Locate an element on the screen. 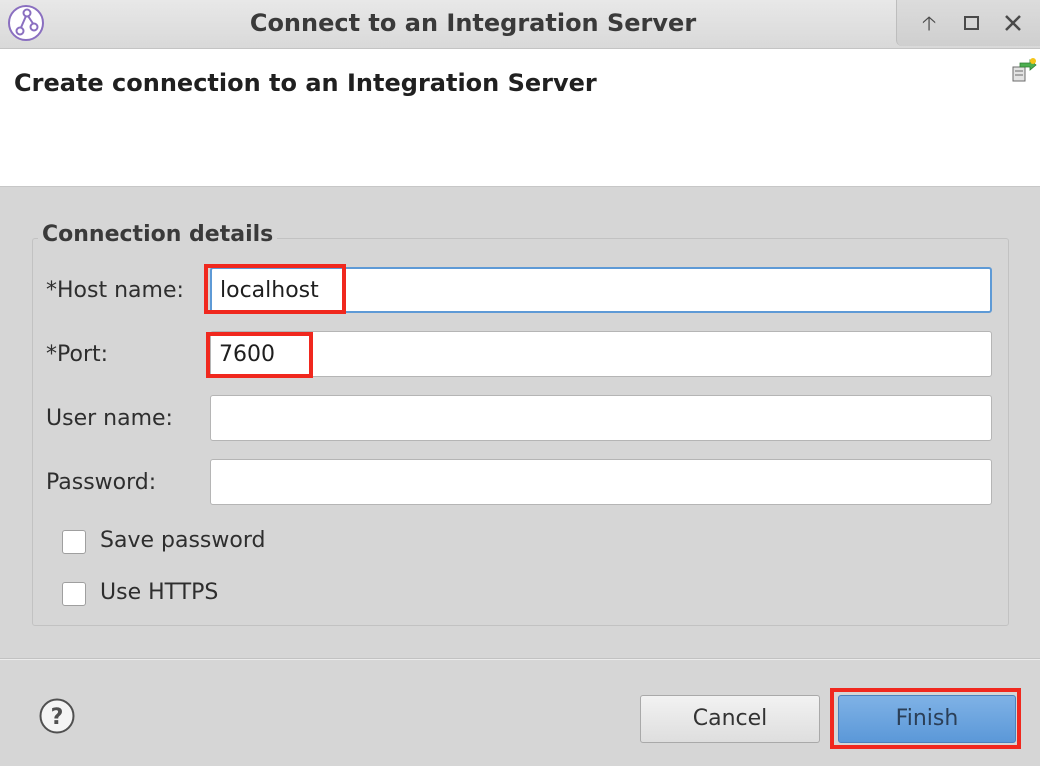 The image size is (1040, 766). maximize-icon is located at coordinates (971, 23).